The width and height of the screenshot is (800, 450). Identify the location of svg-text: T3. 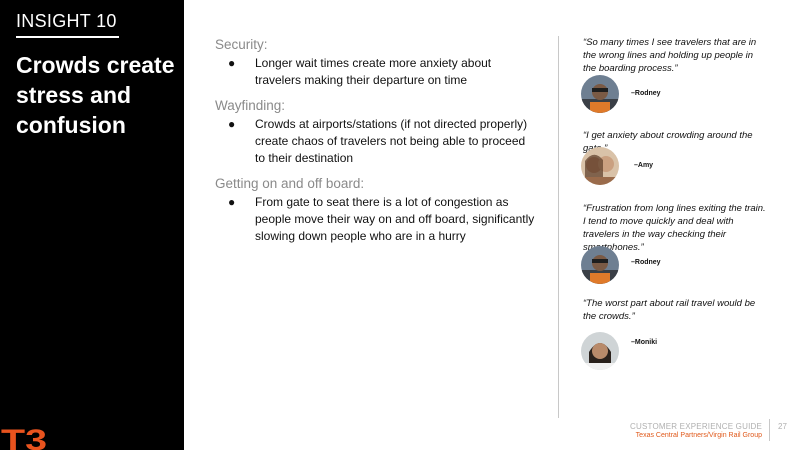
(24, 438).